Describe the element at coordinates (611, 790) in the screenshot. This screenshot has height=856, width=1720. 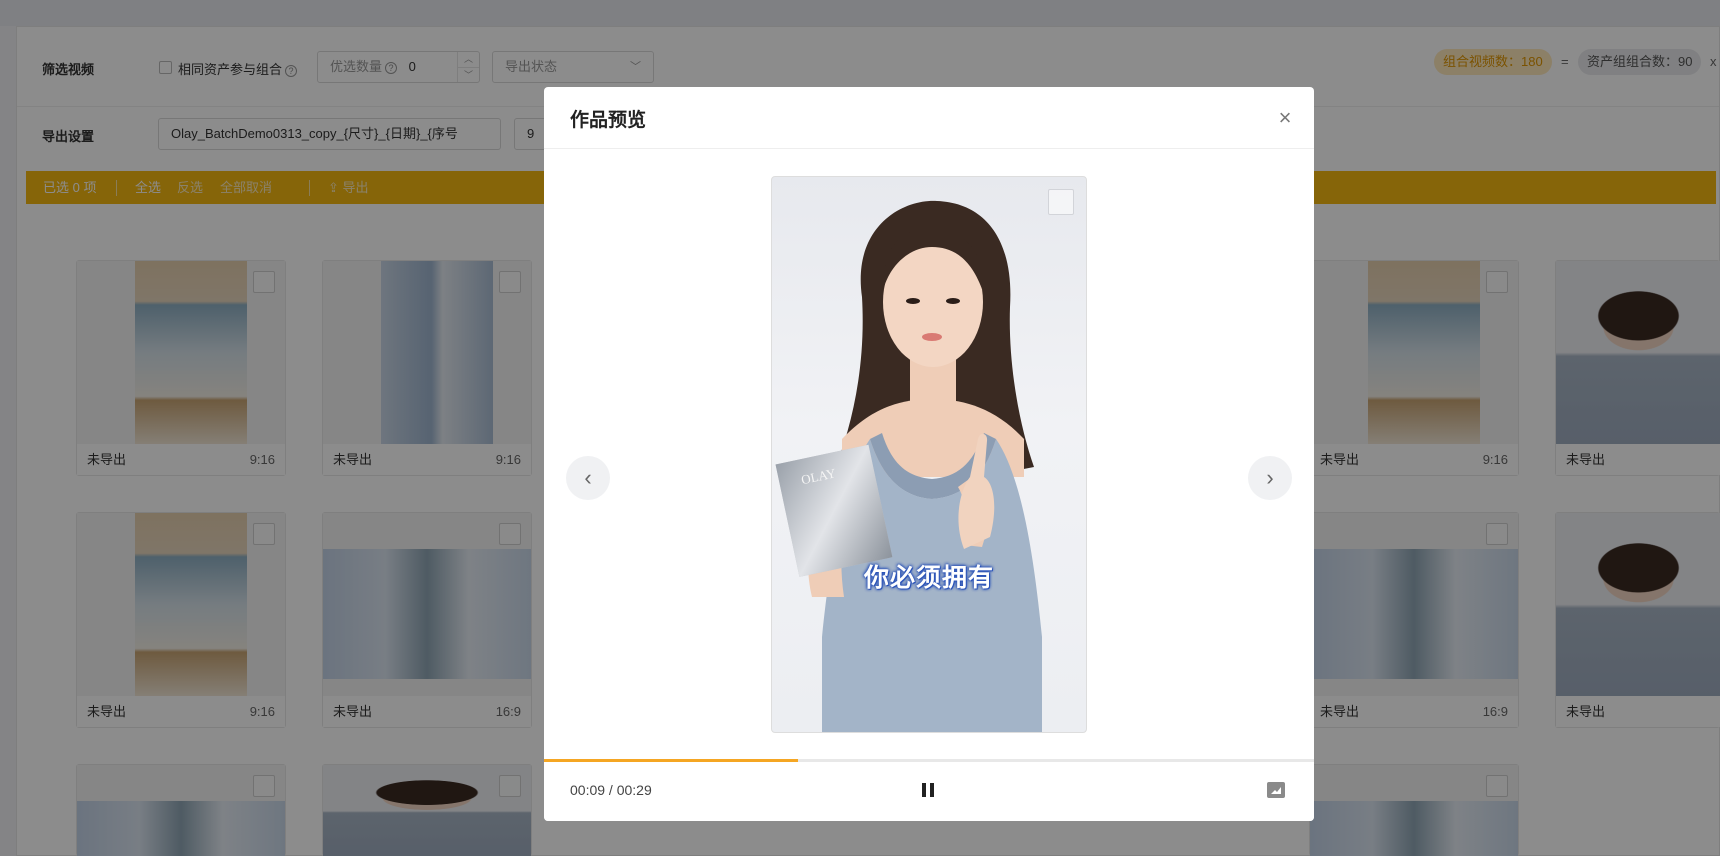
I see `playback-time: 00:09 / 00:29` at that location.